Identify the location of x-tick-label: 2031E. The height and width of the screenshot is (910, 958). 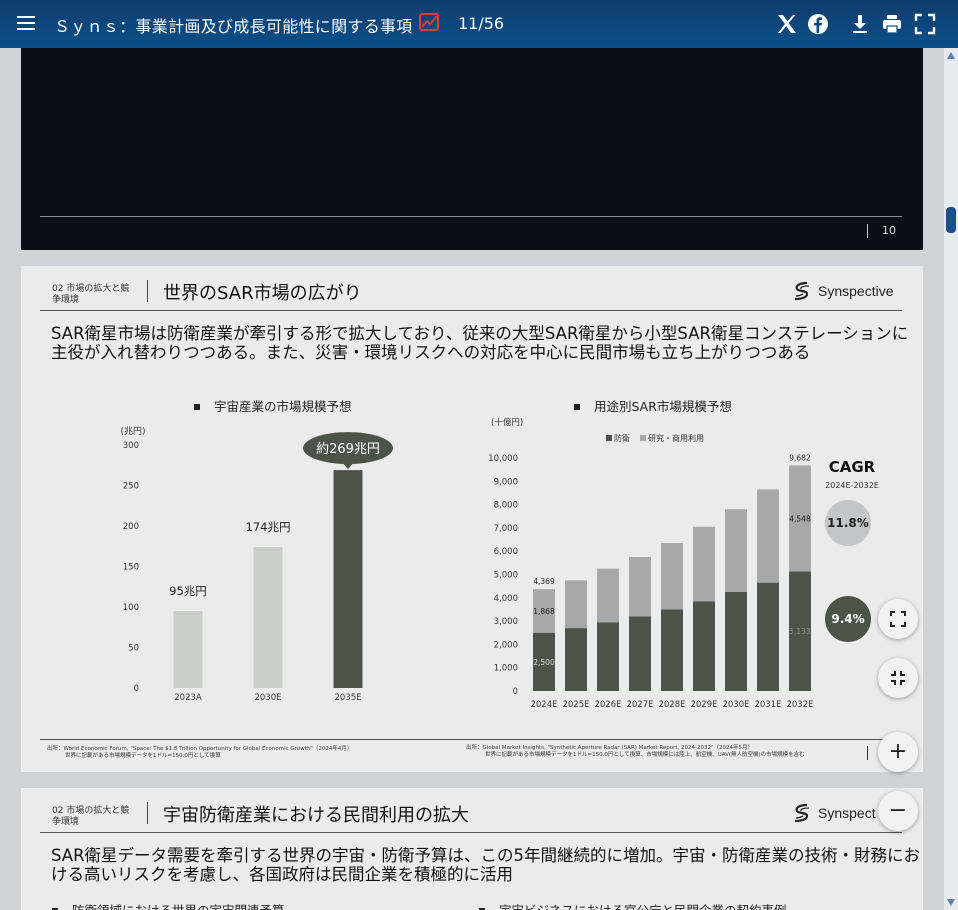
(767, 705).